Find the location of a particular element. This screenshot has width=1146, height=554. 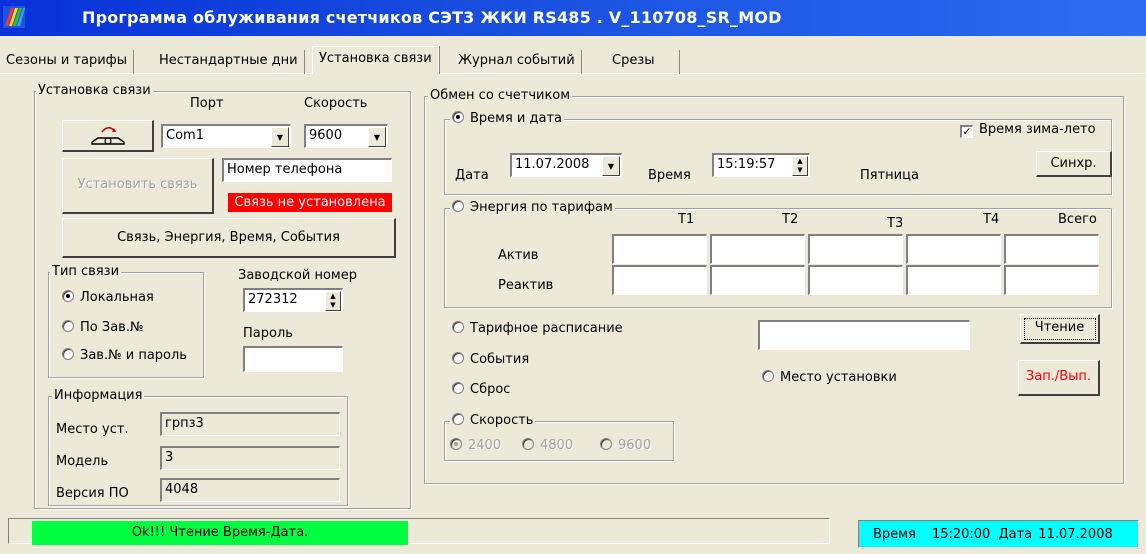

energy-radio: Энергия по тарифам is located at coordinates (532, 207).